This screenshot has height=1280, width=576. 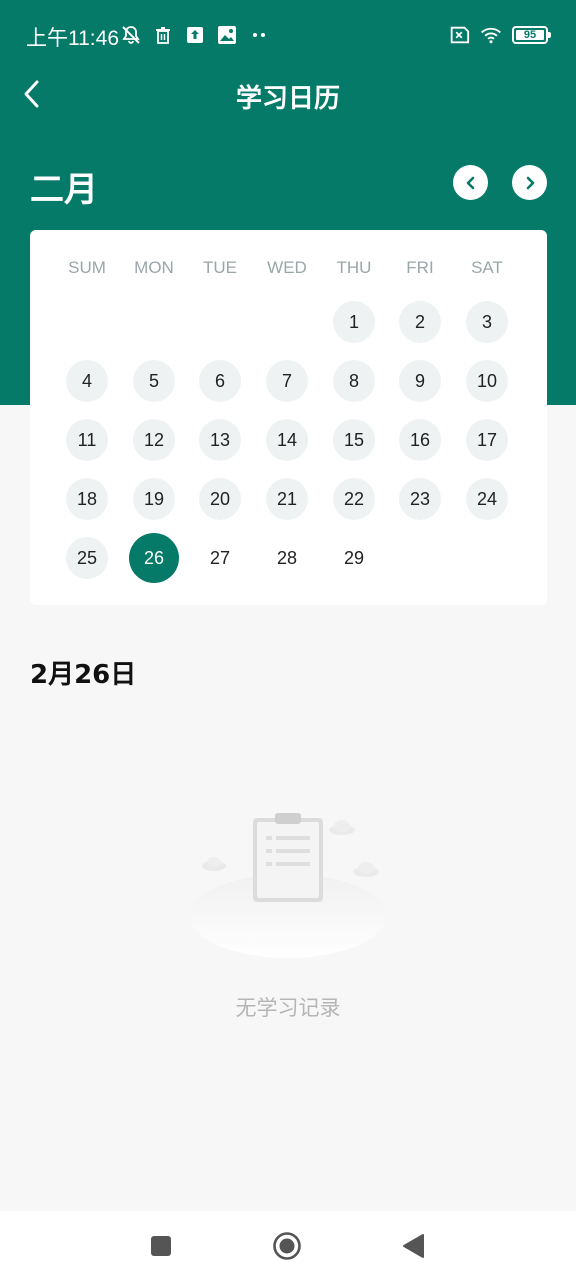 What do you see at coordinates (220, 558) in the screenshot?
I see `calendar-day: 27` at bounding box center [220, 558].